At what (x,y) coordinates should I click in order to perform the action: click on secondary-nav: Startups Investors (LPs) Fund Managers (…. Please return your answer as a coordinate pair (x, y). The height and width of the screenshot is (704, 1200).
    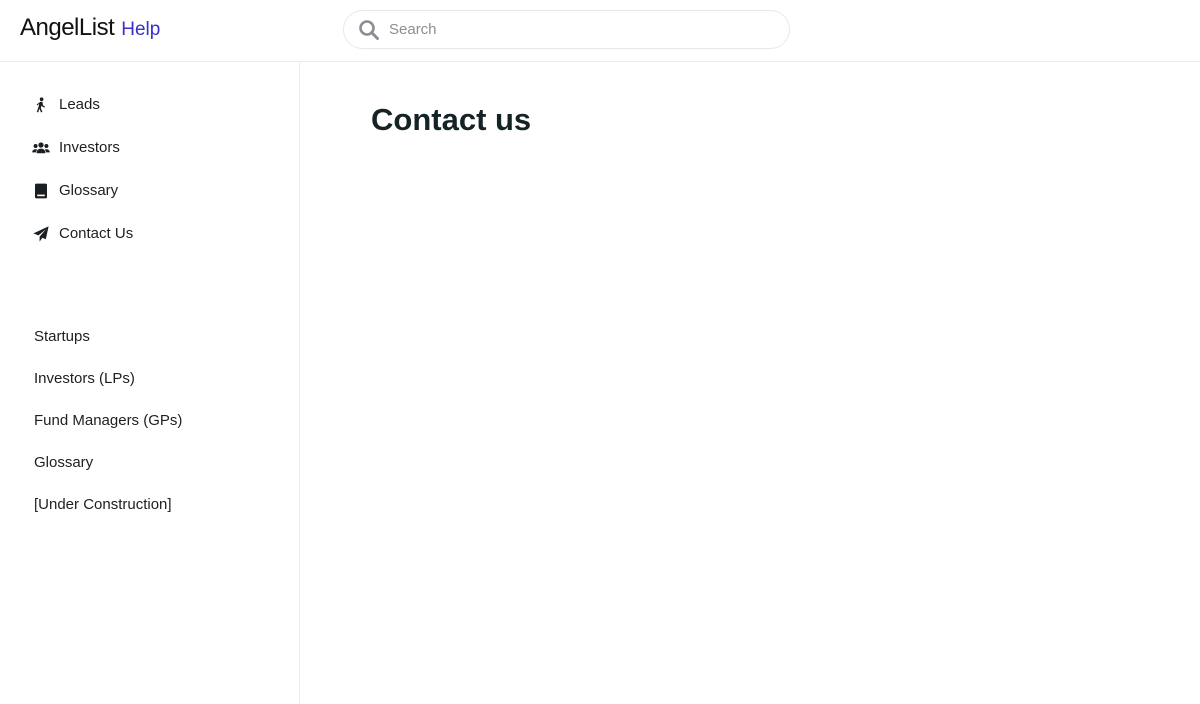
    Looking at the image, I should click on (108, 421).